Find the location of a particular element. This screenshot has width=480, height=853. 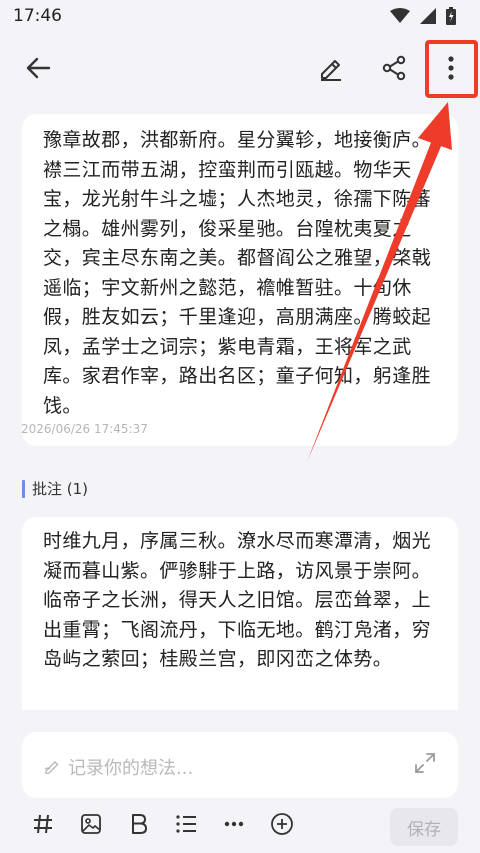

signal-icon is located at coordinates (428, 16).